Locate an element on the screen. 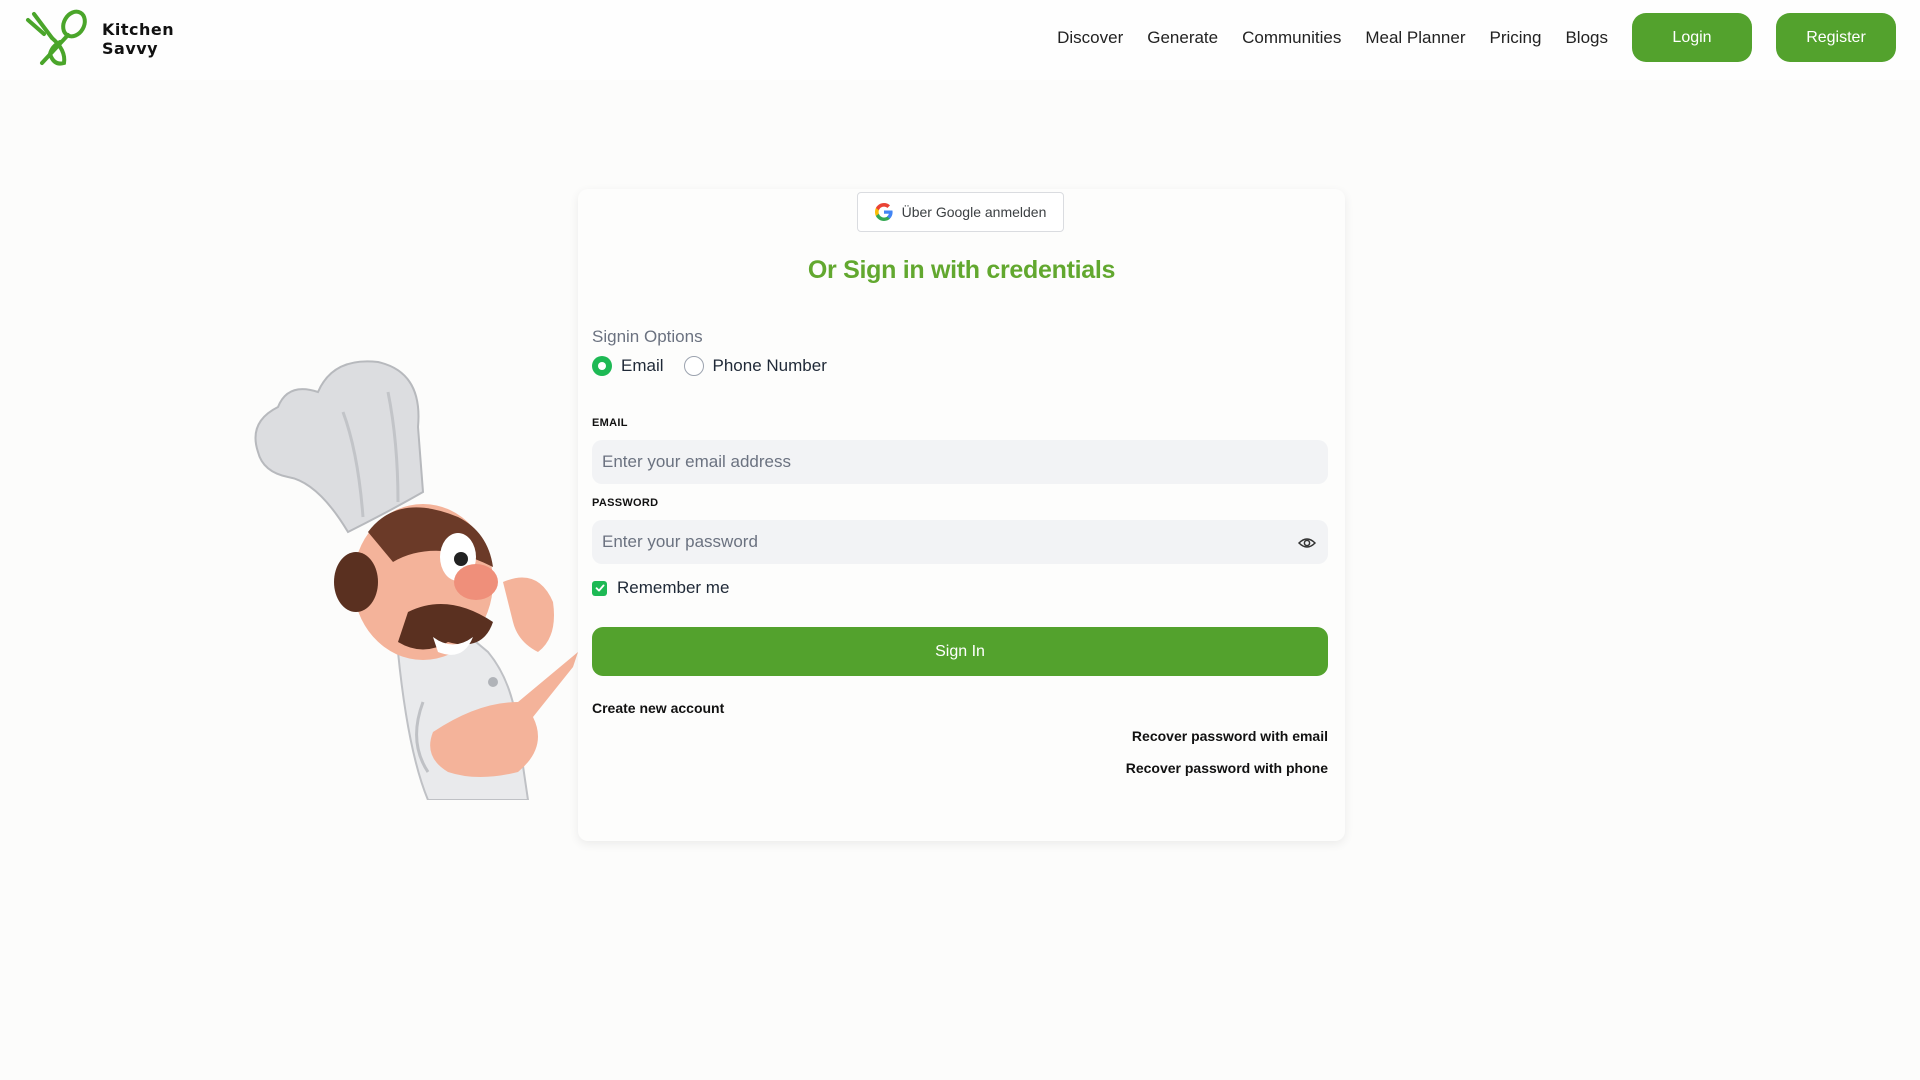 The image size is (1920, 1080). register-button: Register is located at coordinates (1836, 37).